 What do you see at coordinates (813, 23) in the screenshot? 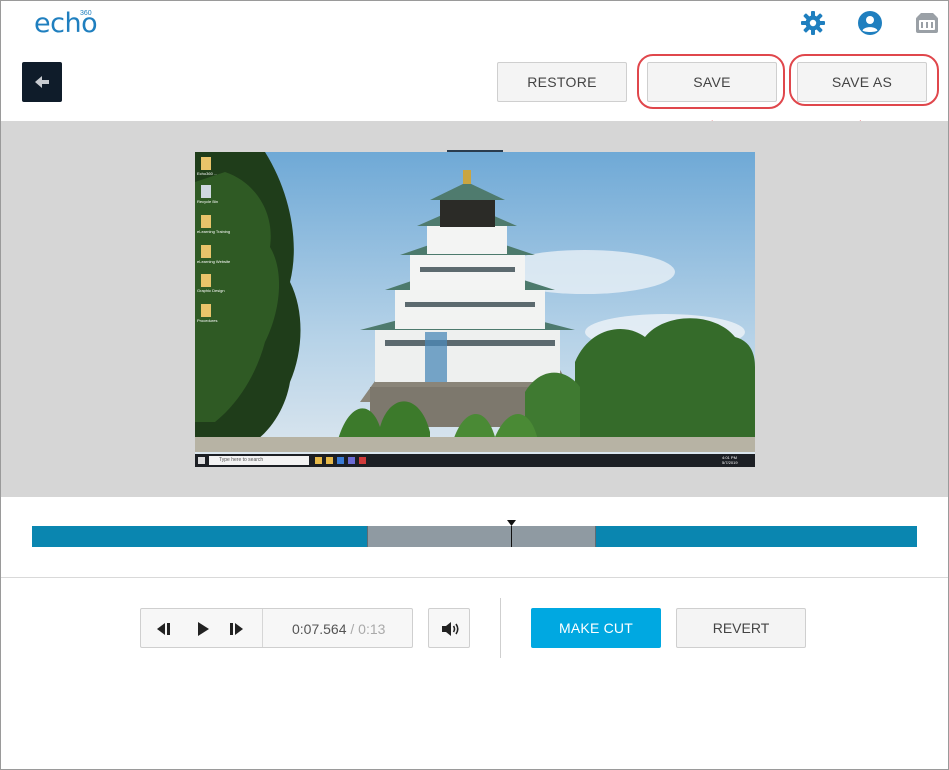
I see `gear-icon` at bounding box center [813, 23].